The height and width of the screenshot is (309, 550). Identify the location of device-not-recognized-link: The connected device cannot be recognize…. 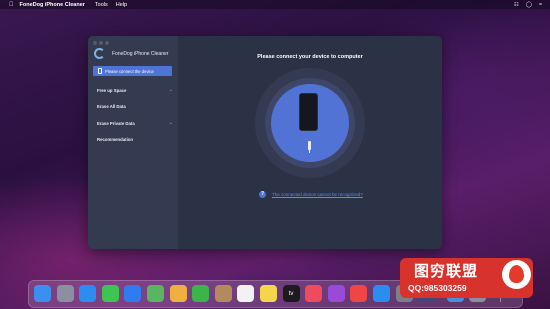
(317, 194).